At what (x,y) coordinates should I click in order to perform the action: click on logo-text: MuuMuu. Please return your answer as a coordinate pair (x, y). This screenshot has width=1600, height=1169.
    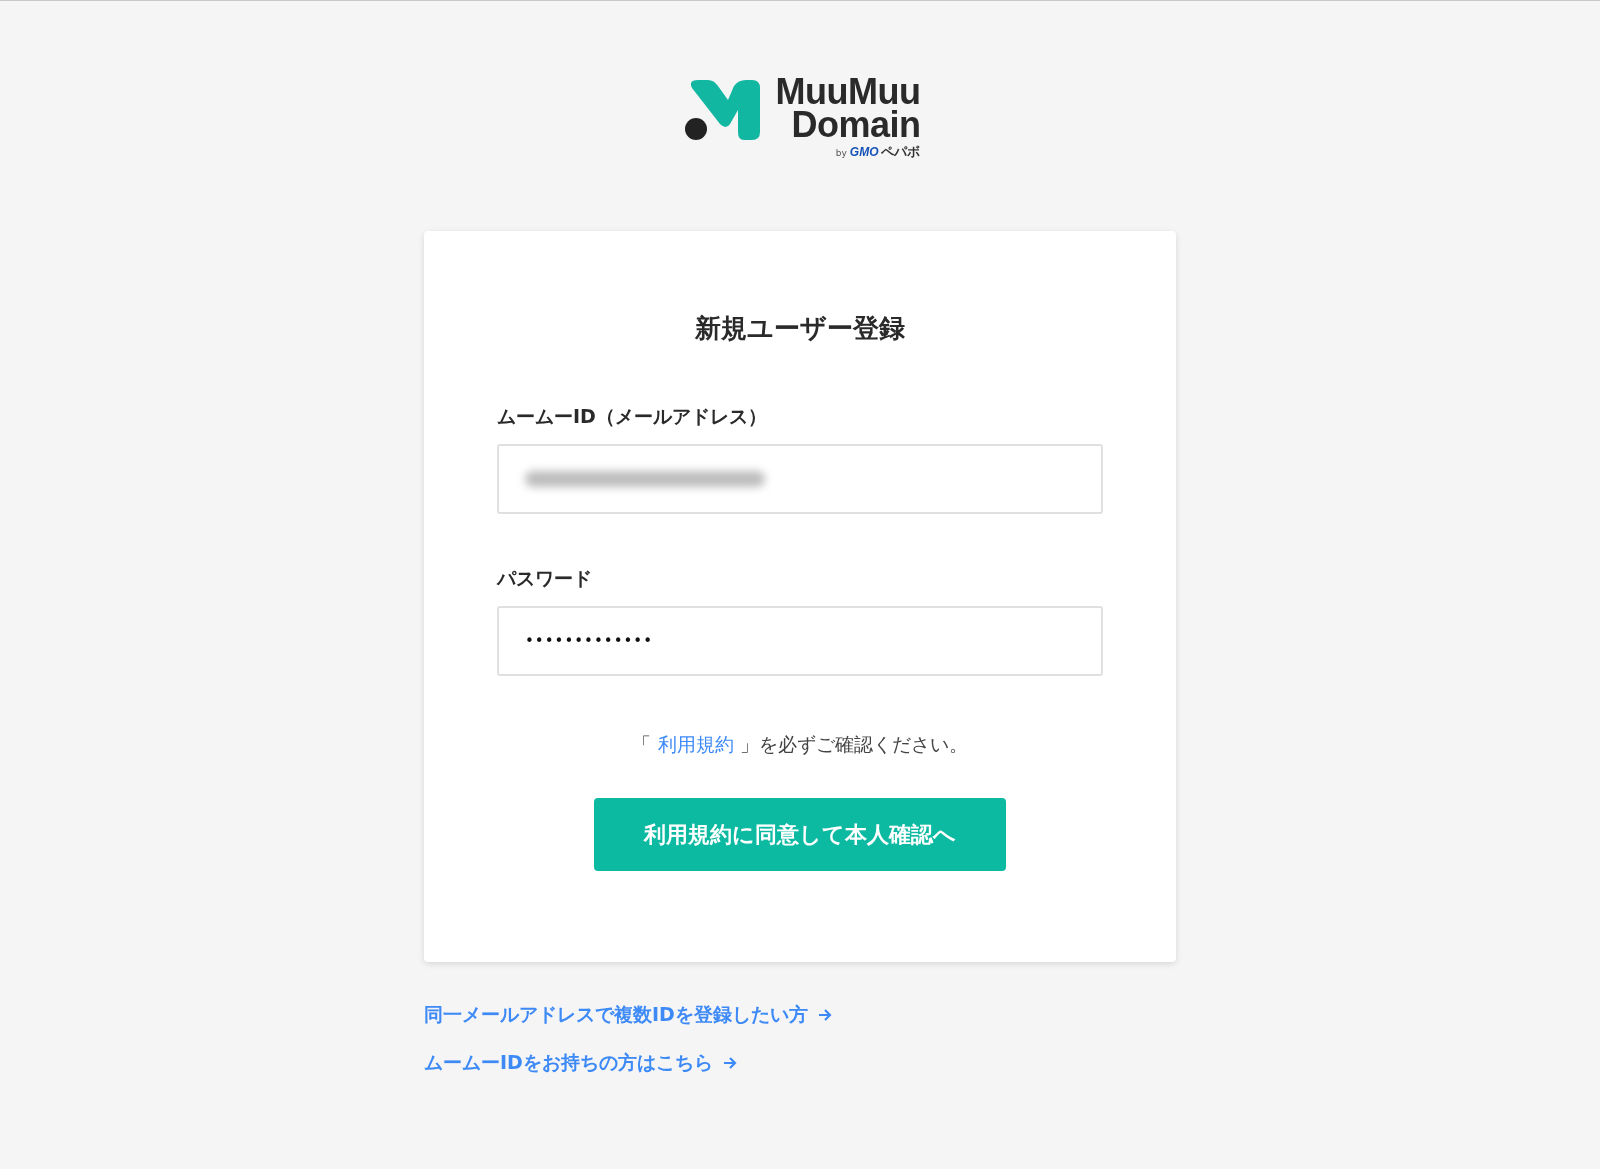
    Looking at the image, I should click on (848, 91).